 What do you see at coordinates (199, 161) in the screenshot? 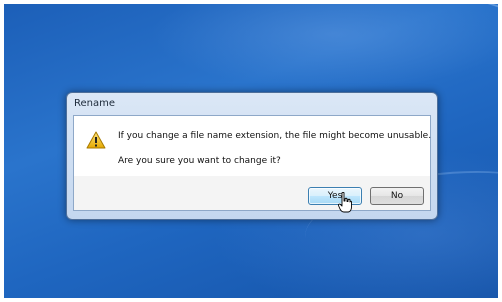
I see `confirm-question: Are you sure you want to change it?` at bounding box center [199, 161].